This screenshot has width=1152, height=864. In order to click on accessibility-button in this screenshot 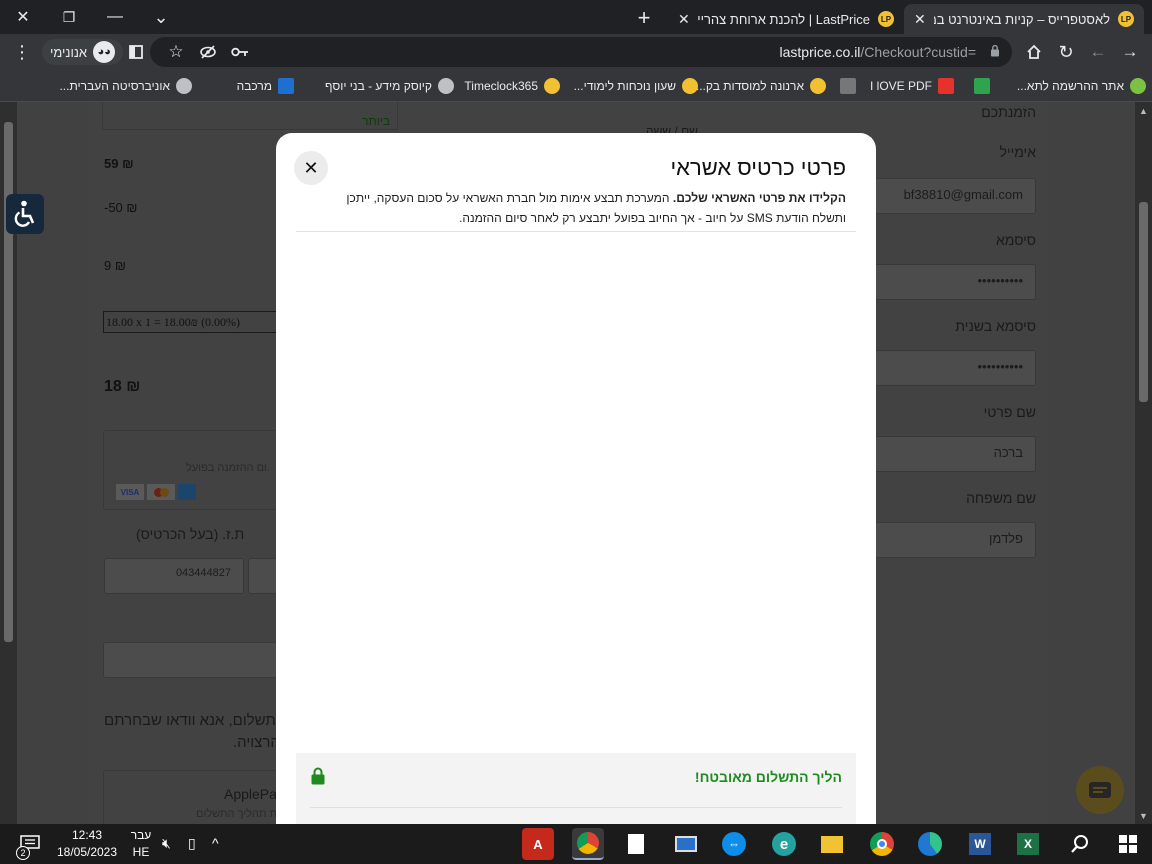, I will do `click(25, 214)`.